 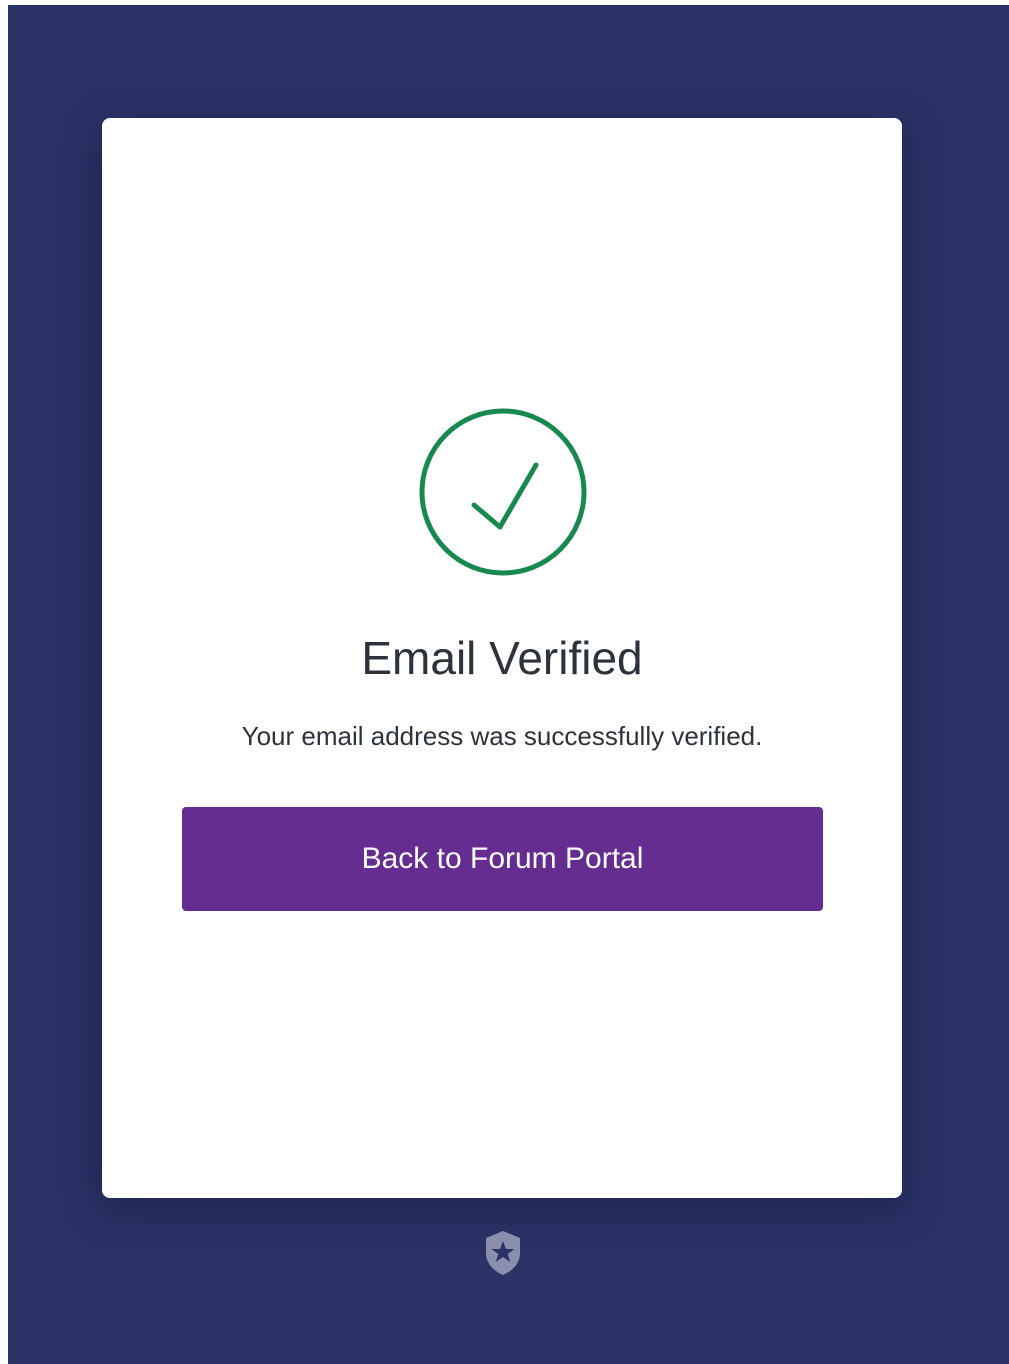 I want to click on checkmark-circle-icon, so click(x=503, y=492).